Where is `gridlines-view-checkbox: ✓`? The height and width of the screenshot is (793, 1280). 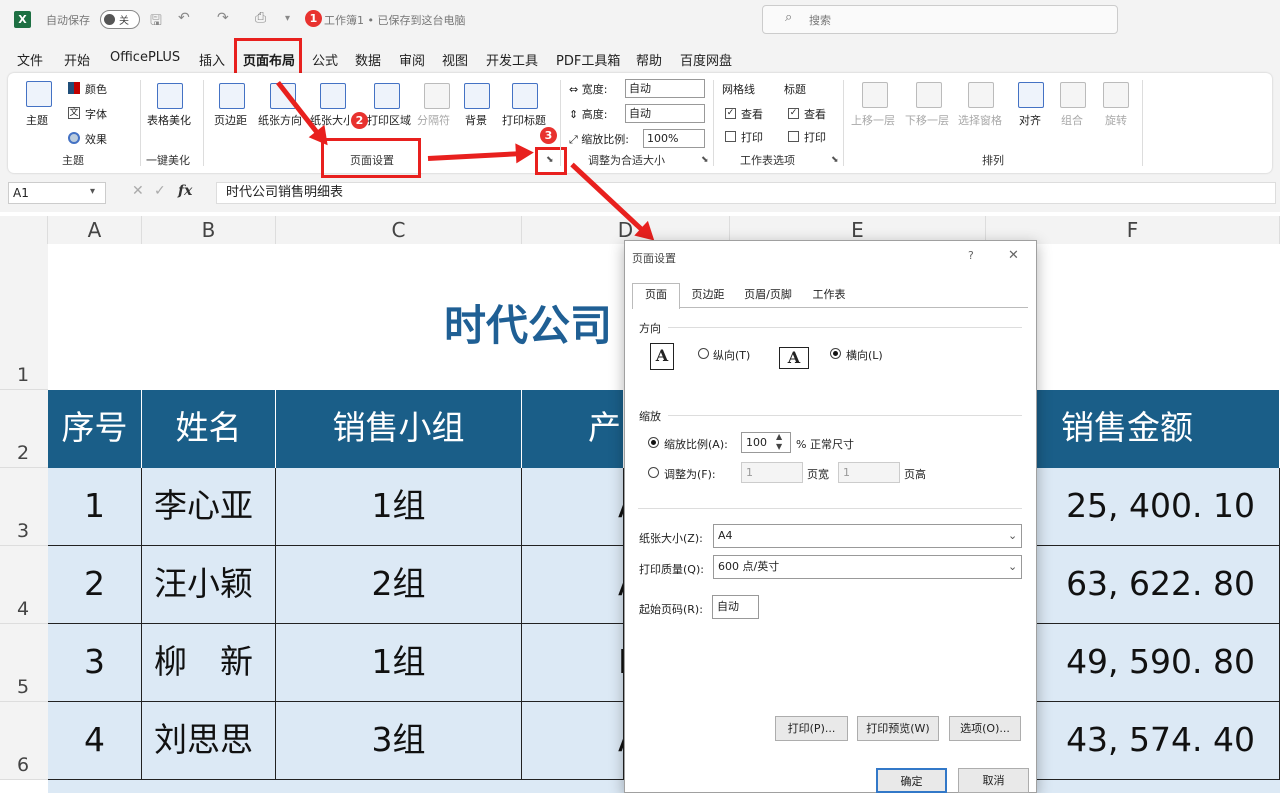
gridlines-view-checkbox: ✓ is located at coordinates (730, 113).